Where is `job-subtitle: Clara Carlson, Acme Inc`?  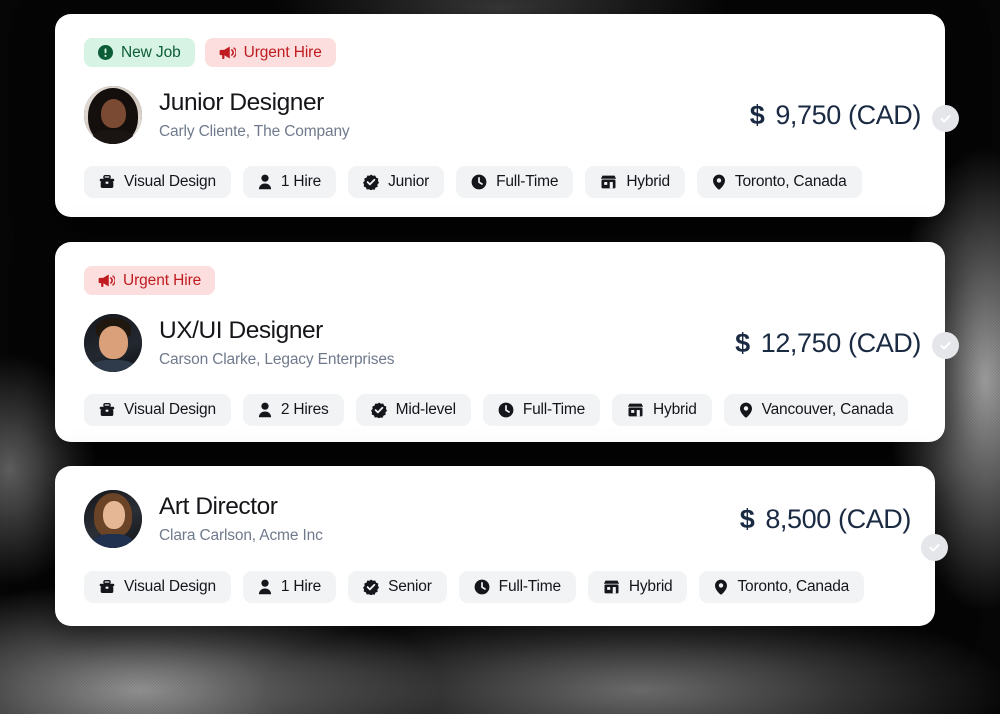 job-subtitle: Clara Carlson, Acme Inc is located at coordinates (241, 535).